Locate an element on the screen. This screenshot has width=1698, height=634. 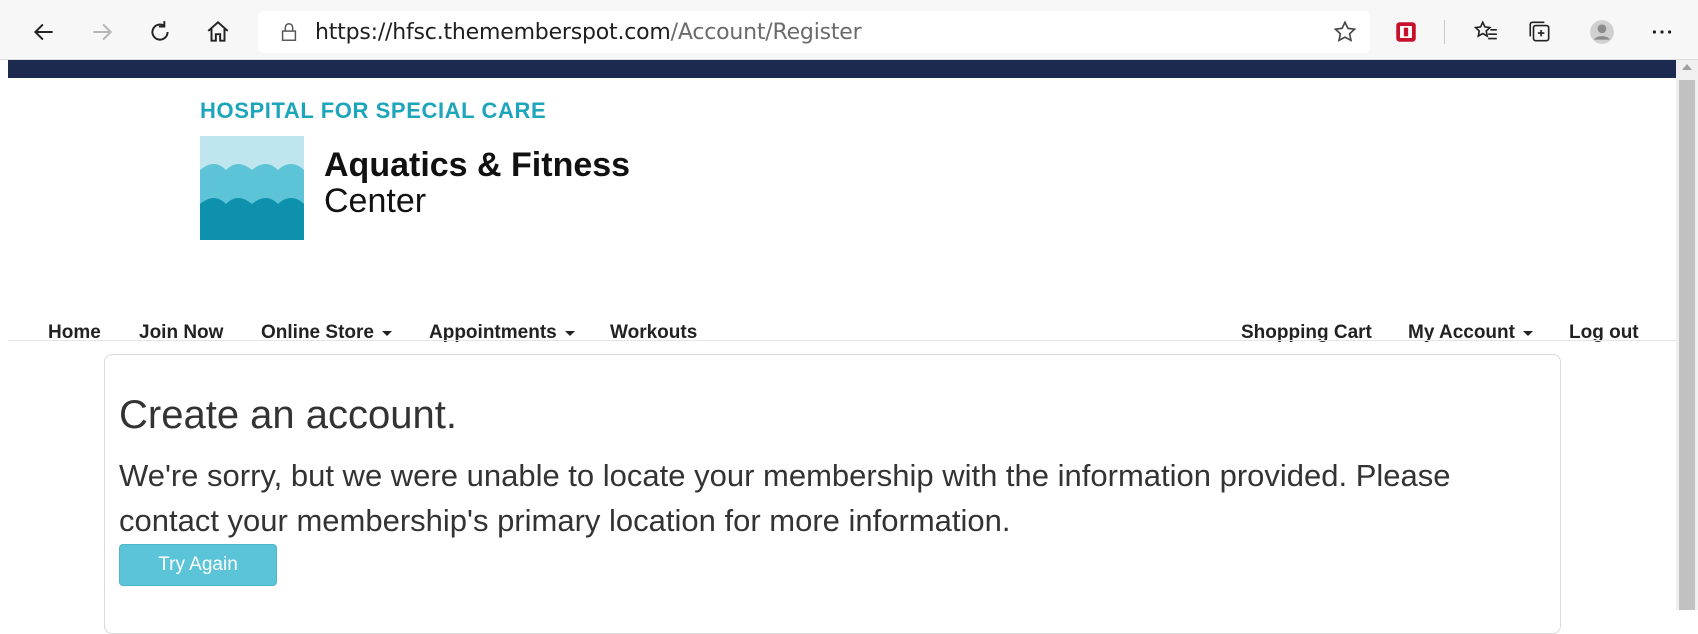
scrollbar-thumb is located at coordinates (1687, 345).